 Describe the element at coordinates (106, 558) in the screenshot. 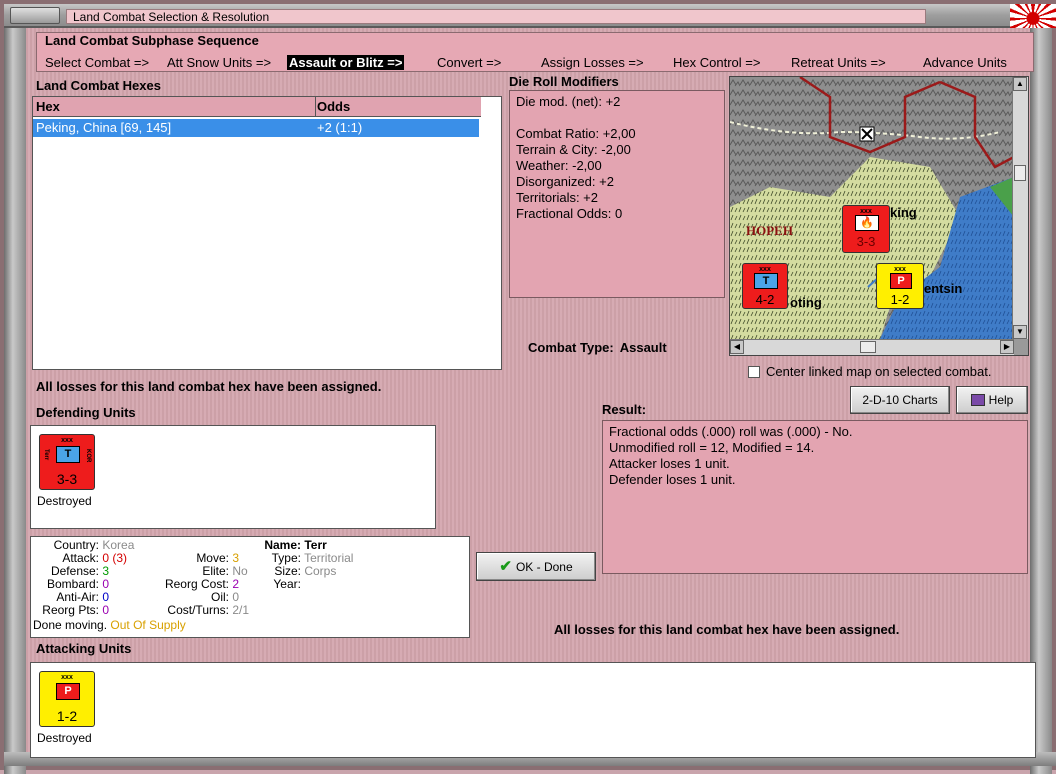

I see `attack-value: 0` at that location.